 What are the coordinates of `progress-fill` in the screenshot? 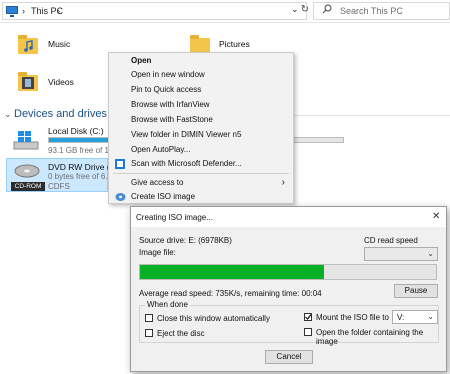 It's located at (232, 272).